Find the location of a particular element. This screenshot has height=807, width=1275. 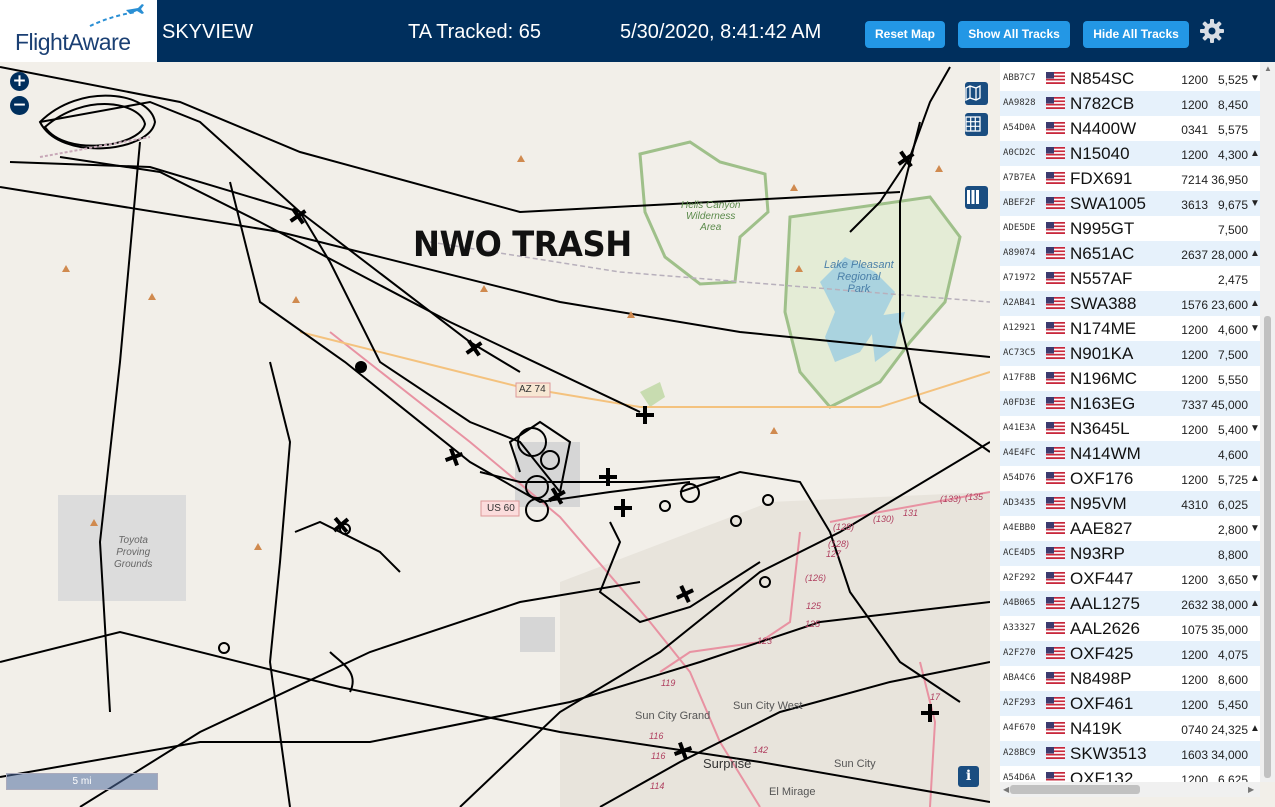

aircraft-row: A2F292 OXF447 1200 3,650 ▼ is located at coordinates (1130, 578).